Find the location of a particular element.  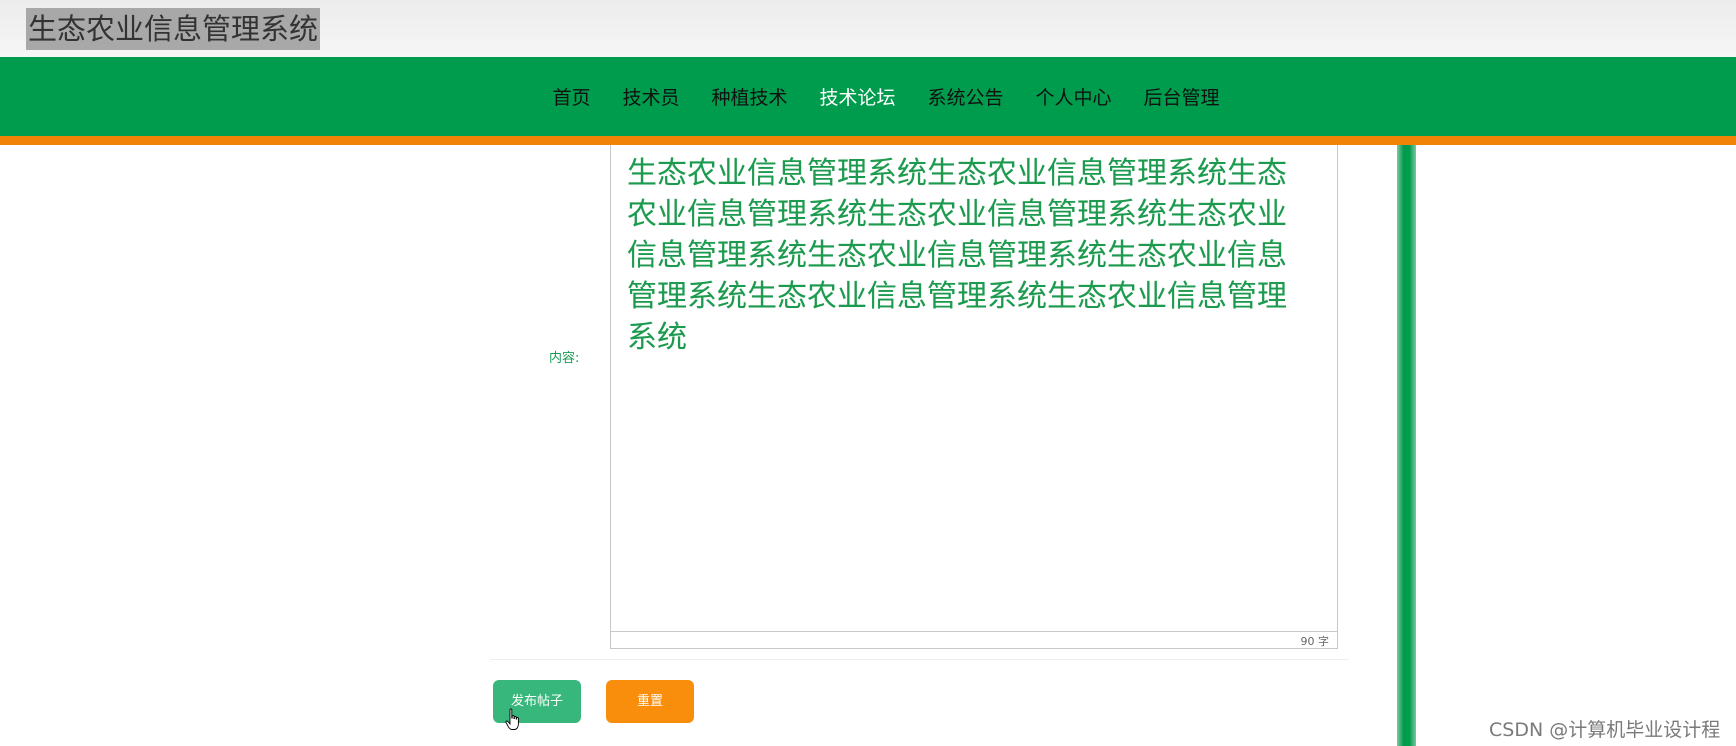

main-nav: 首页 技术员 种植技术 技术论坛 系统公告 个人中心 后台管理 is located at coordinates (868, 96).